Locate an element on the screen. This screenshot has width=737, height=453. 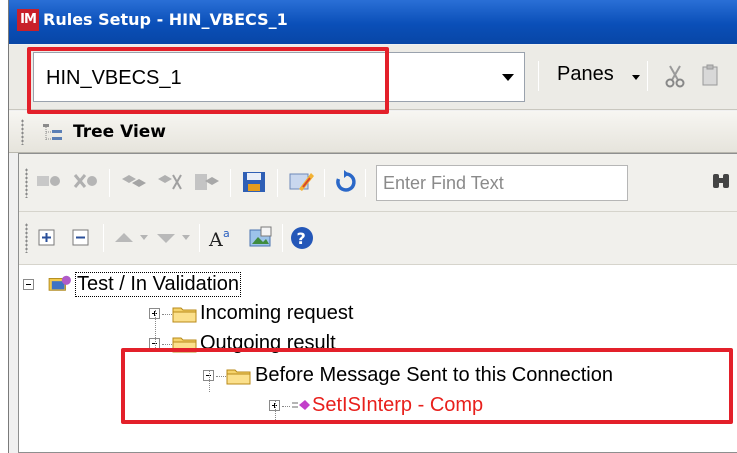
highlight-connection-box is located at coordinates (208, 80).